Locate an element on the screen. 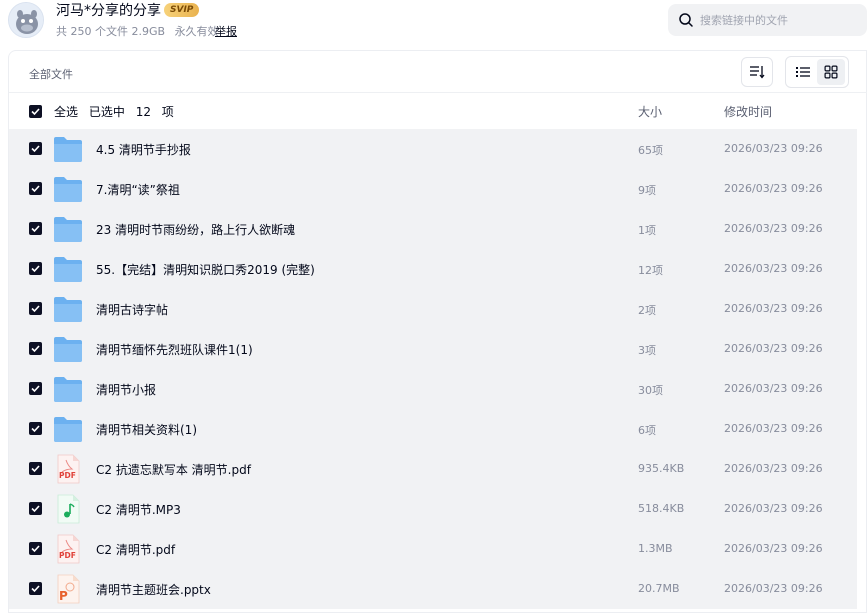 This screenshot has width=867, height=613. breadcrumb: 全部文件 is located at coordinates (51, 74).